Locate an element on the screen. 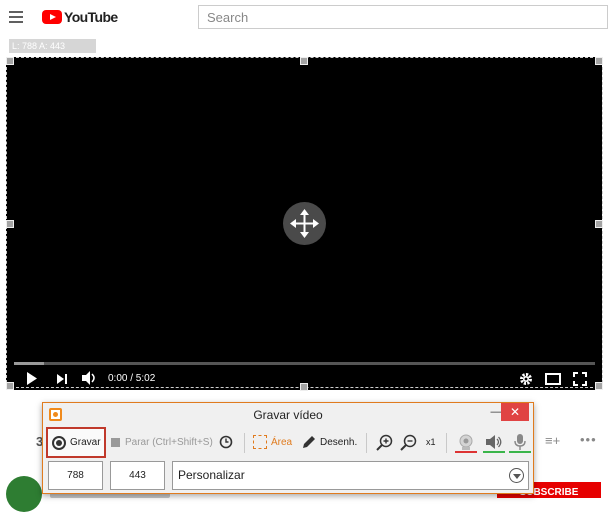 The image size is (609, 512). progress-bar is located at coordinates (304, 363).